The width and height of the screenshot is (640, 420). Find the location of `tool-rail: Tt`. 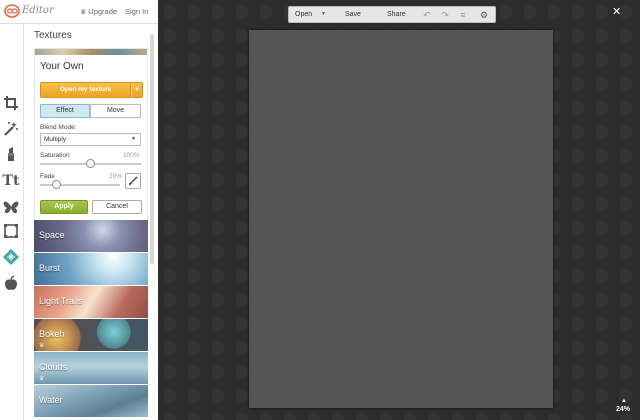

tool-rail: Tt is located at coordinates (14, 222).